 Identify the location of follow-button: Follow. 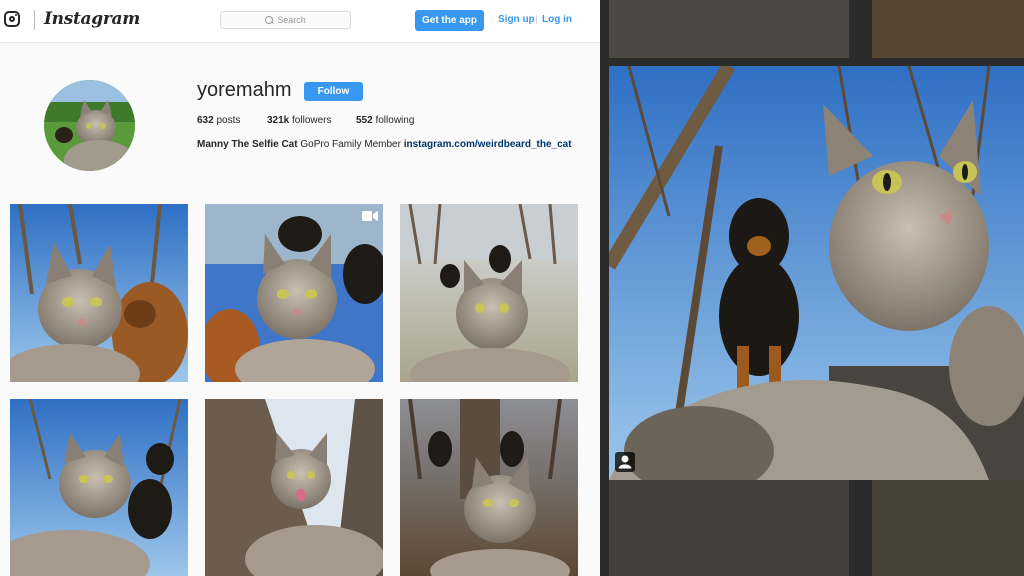
(333, 91).